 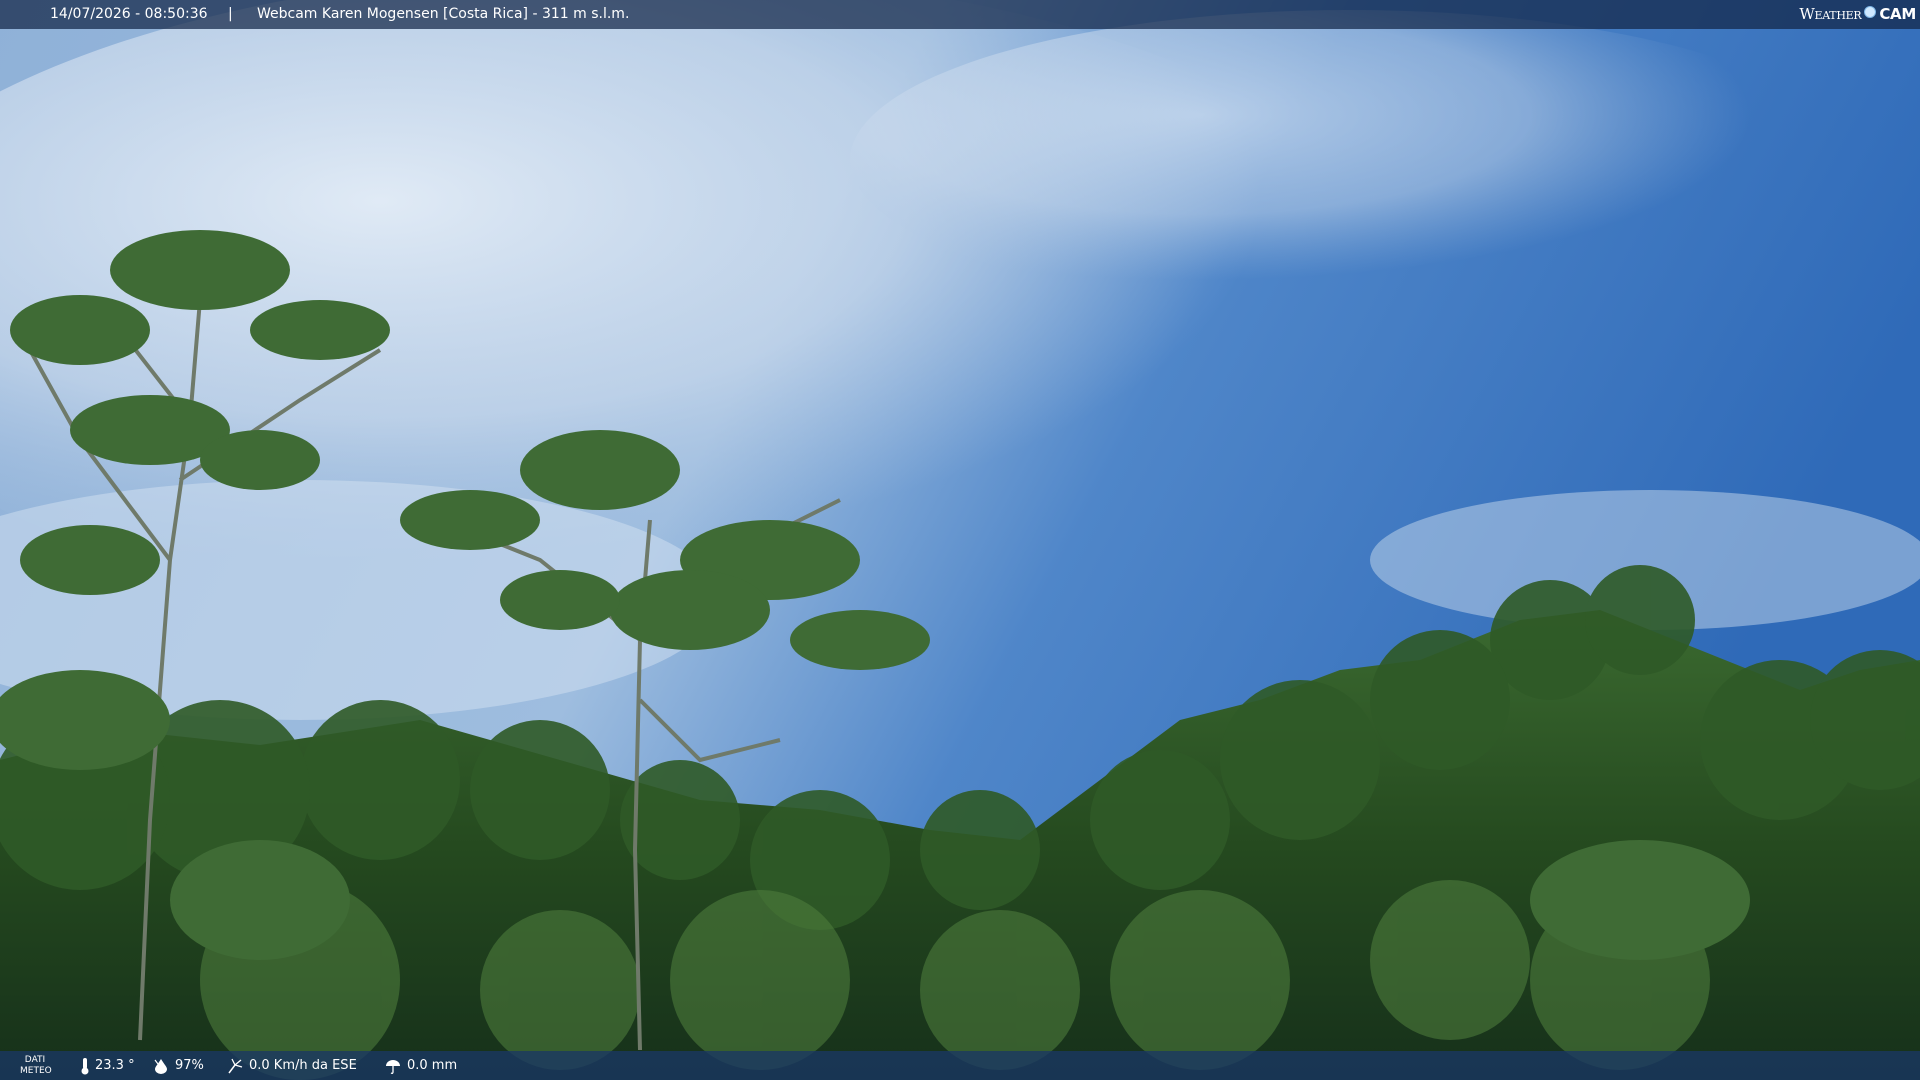 I want to click on rain-icon, so click(x=393, y=1066).